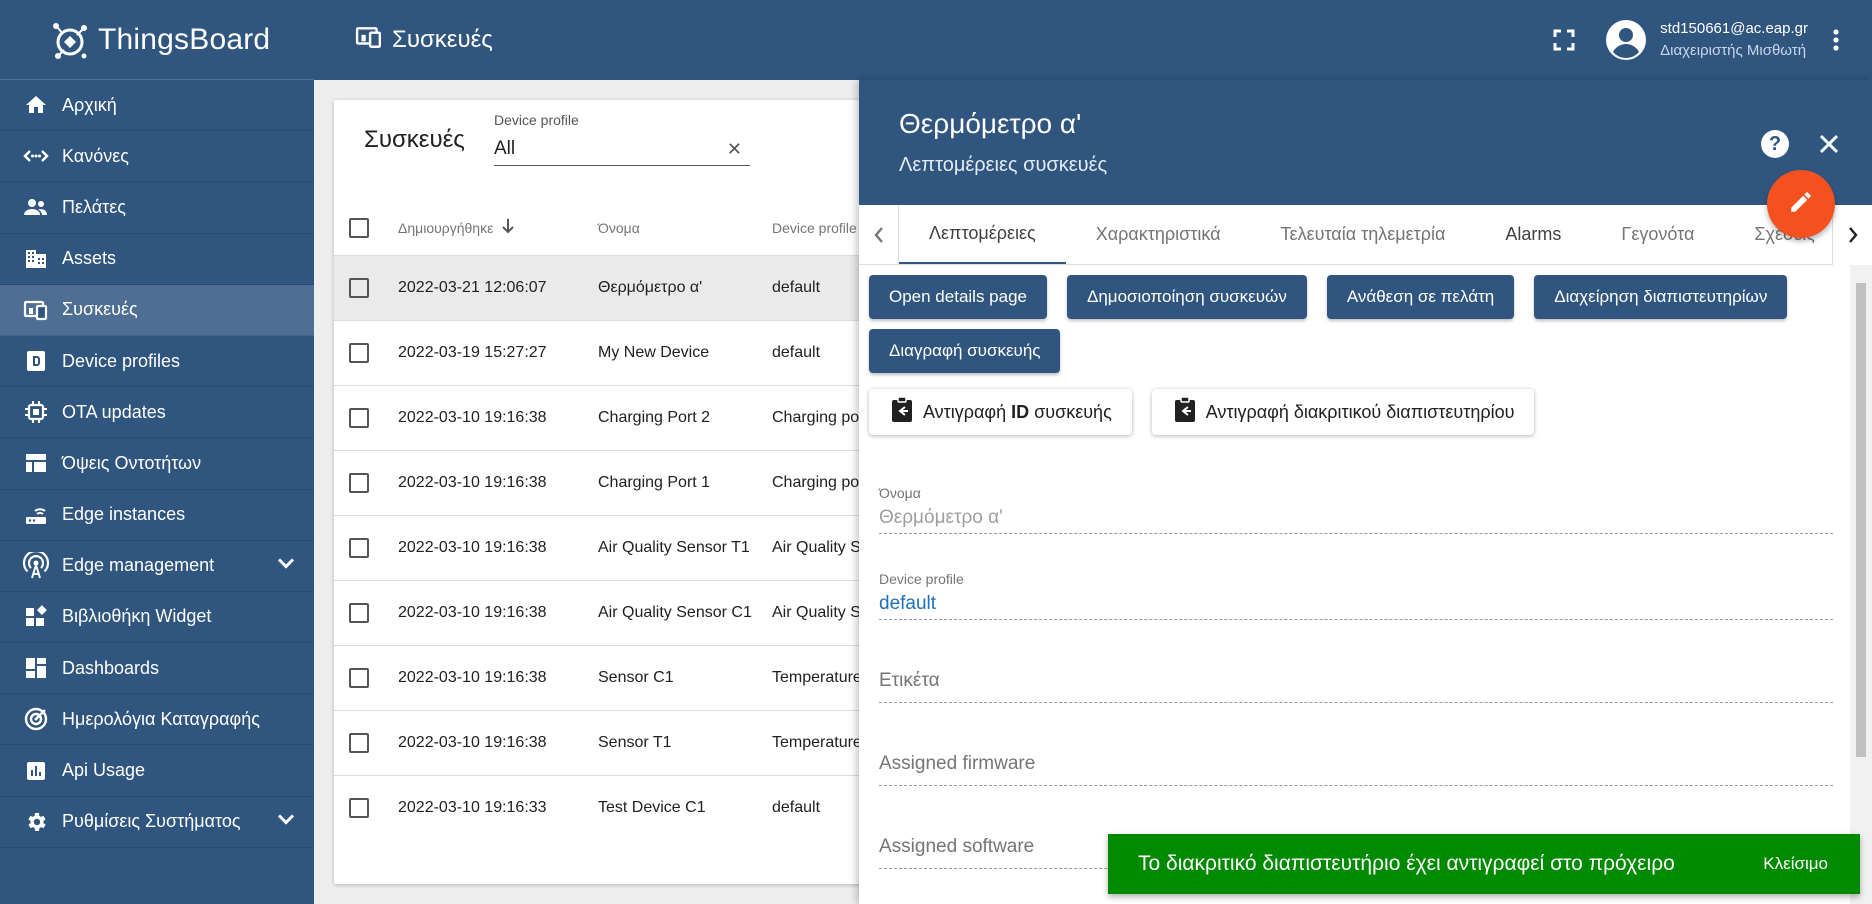 Image resolution: width=1872 pixels, height=904 pixels. I want to click on sidebar-item-edge-instances: Edge instances, so click(157, 515).